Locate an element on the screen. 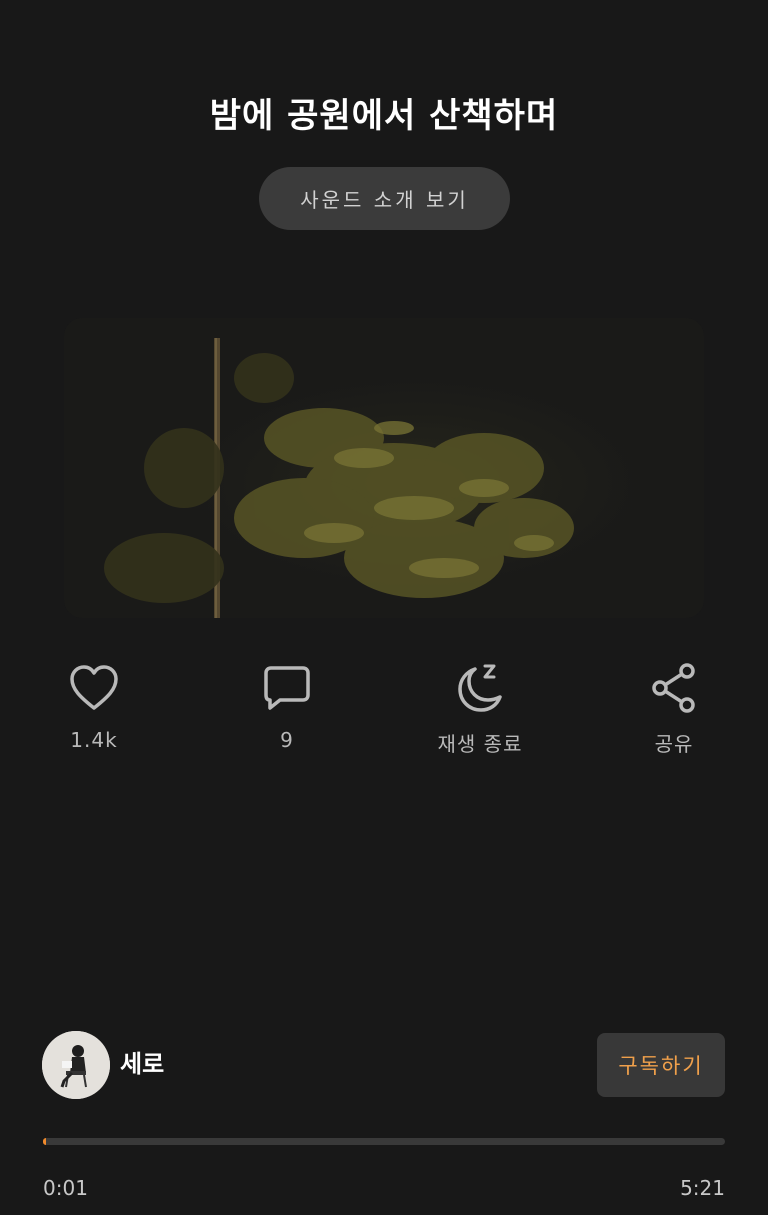 This screenshot has height=1215, width=768. creator-info: 세로 is located at coordinates (103, 1065).